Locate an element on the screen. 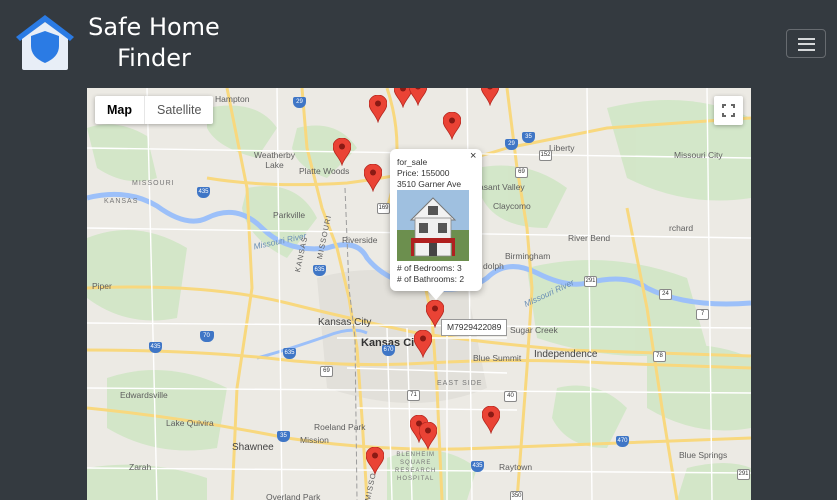  label-river-bend: River Bend is located at coordinates (589, 238).